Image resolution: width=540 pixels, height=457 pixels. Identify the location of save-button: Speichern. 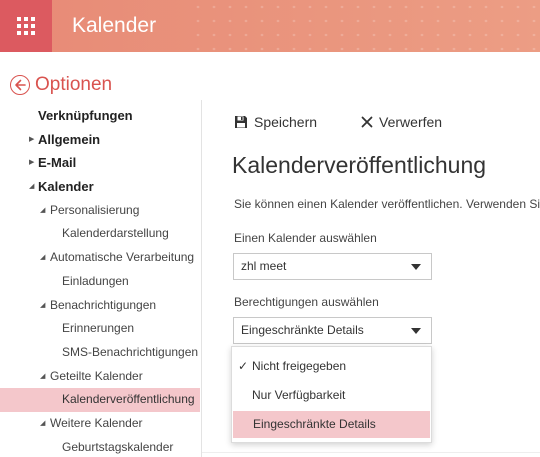
(275, 122).